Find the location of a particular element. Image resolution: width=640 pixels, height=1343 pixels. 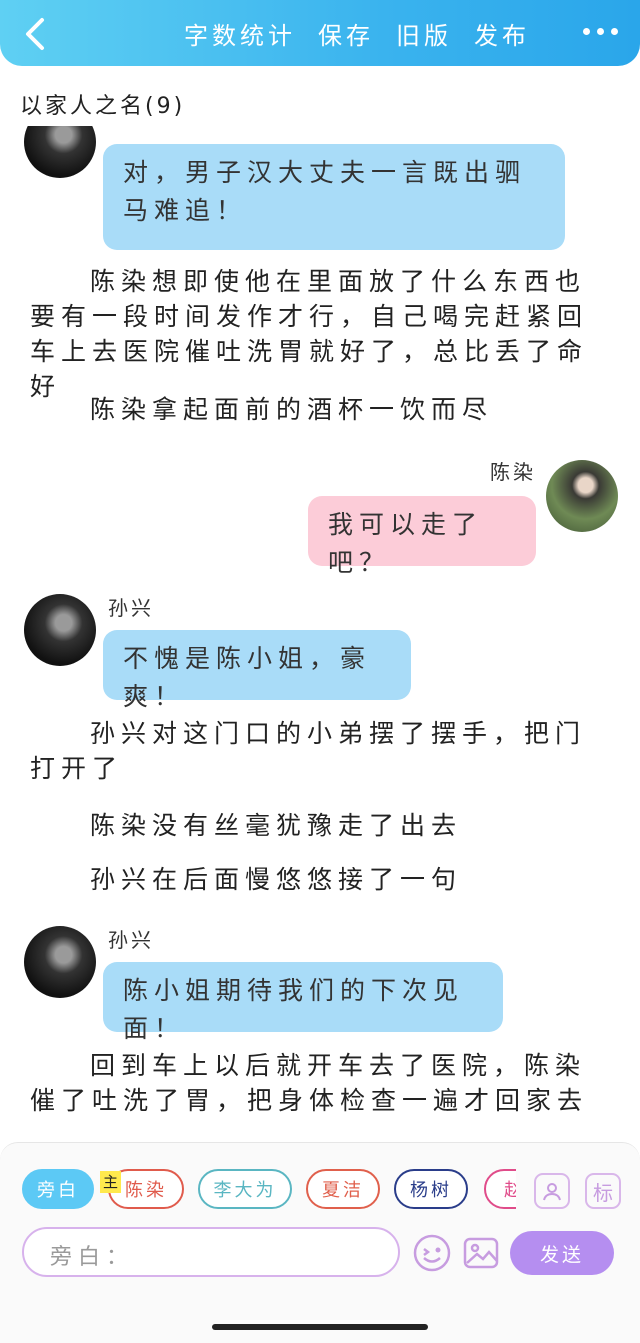

role-chip-zhao: 赵 is located at coordinates (500, 1189).